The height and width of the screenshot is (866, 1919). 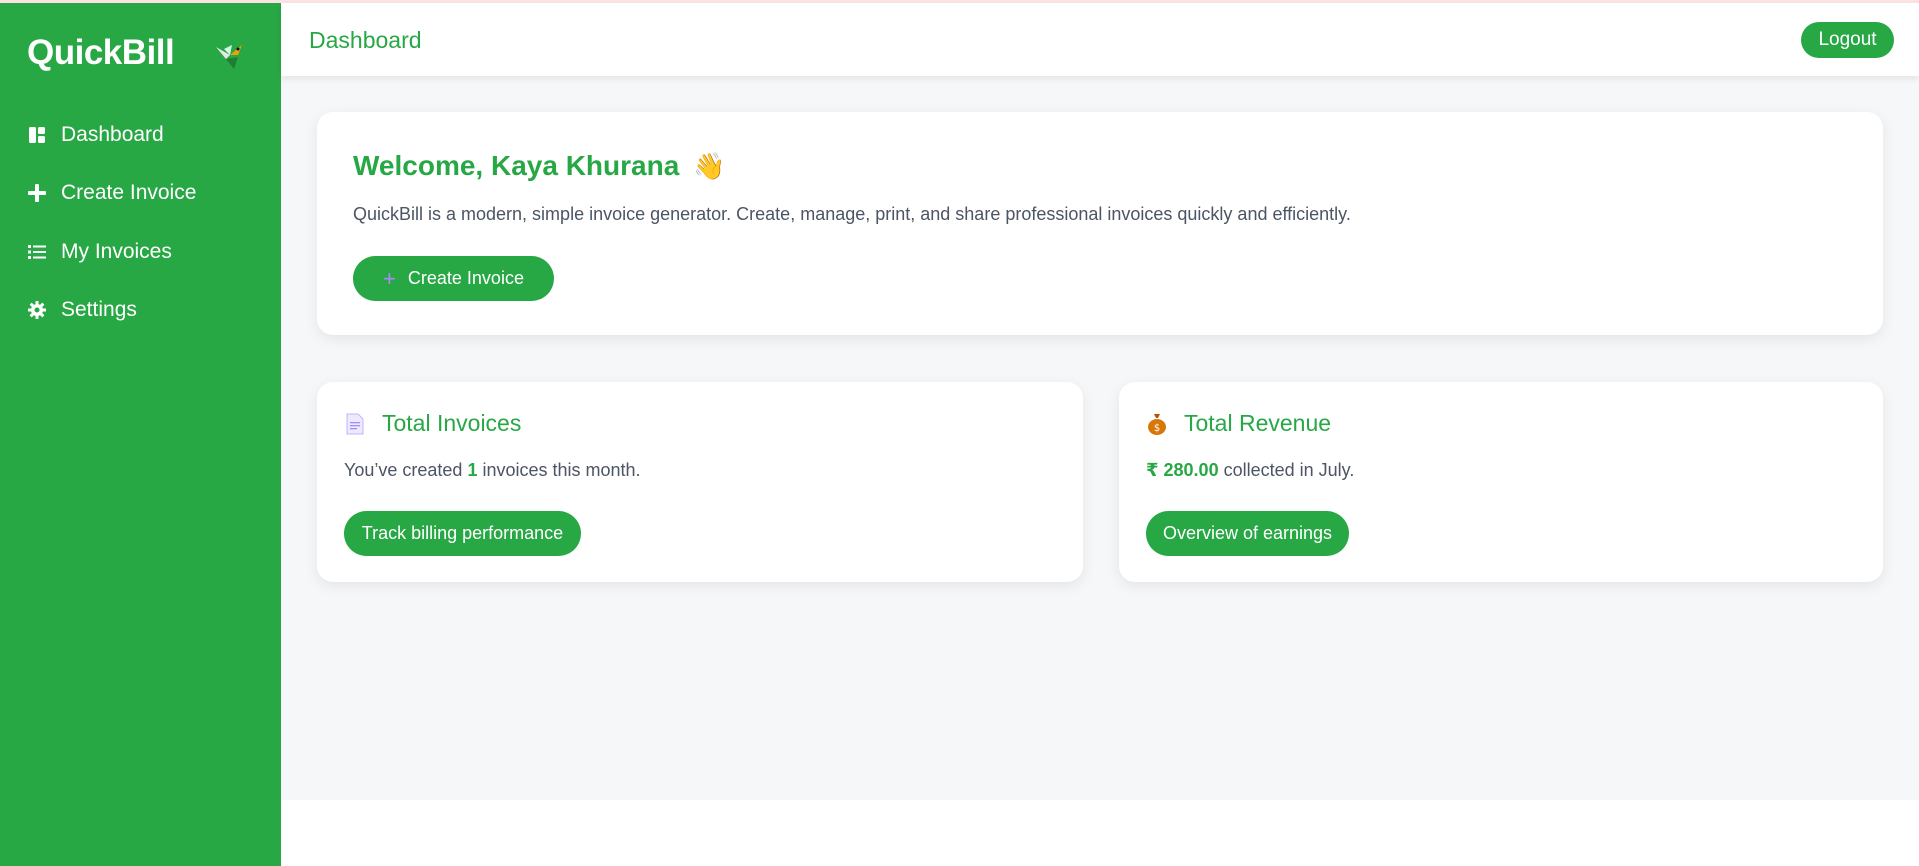 I want to click on sidebar-item-create-invoice: Create Invoice, so click(x=147, y=193).